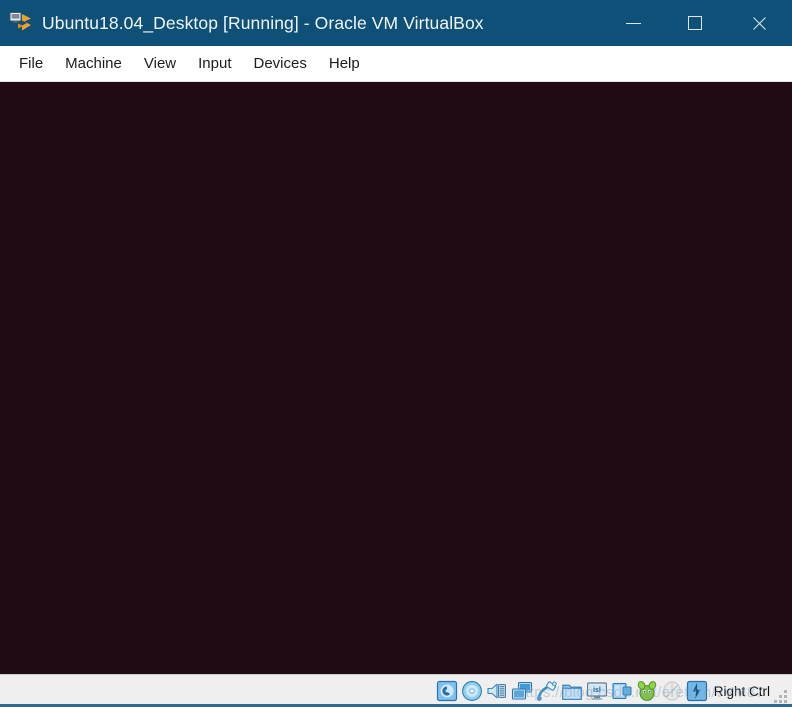 The width and height of the screenshot is (792, 707). What do you see at coordinates (522, 691) in the screenshot?
I see `network-icon` at bounding box center [522, 691].